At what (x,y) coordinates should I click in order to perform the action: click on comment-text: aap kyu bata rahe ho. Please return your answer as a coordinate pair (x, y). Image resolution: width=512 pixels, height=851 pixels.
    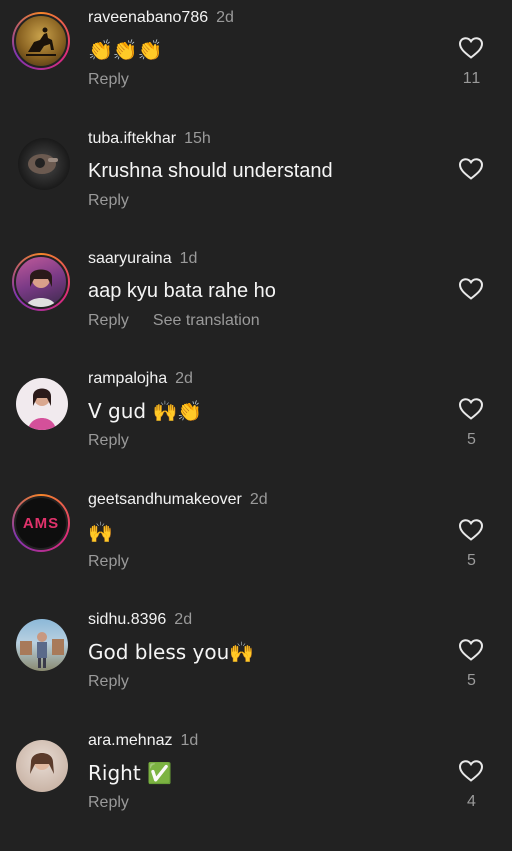
    Looking at the image, I should click on (182, 291).